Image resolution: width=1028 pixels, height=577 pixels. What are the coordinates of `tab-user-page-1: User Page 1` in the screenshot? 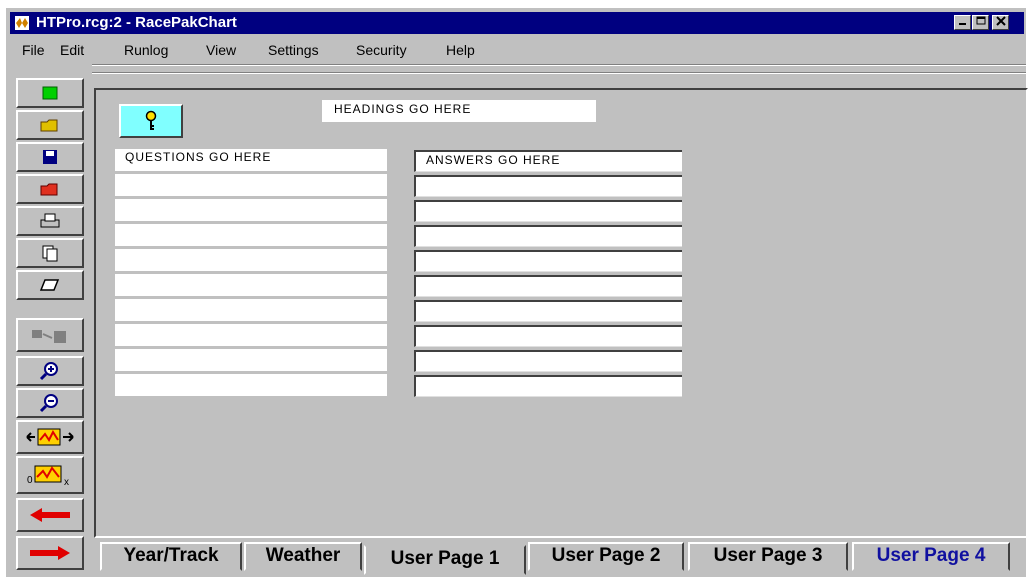 It's located at (445, 560).